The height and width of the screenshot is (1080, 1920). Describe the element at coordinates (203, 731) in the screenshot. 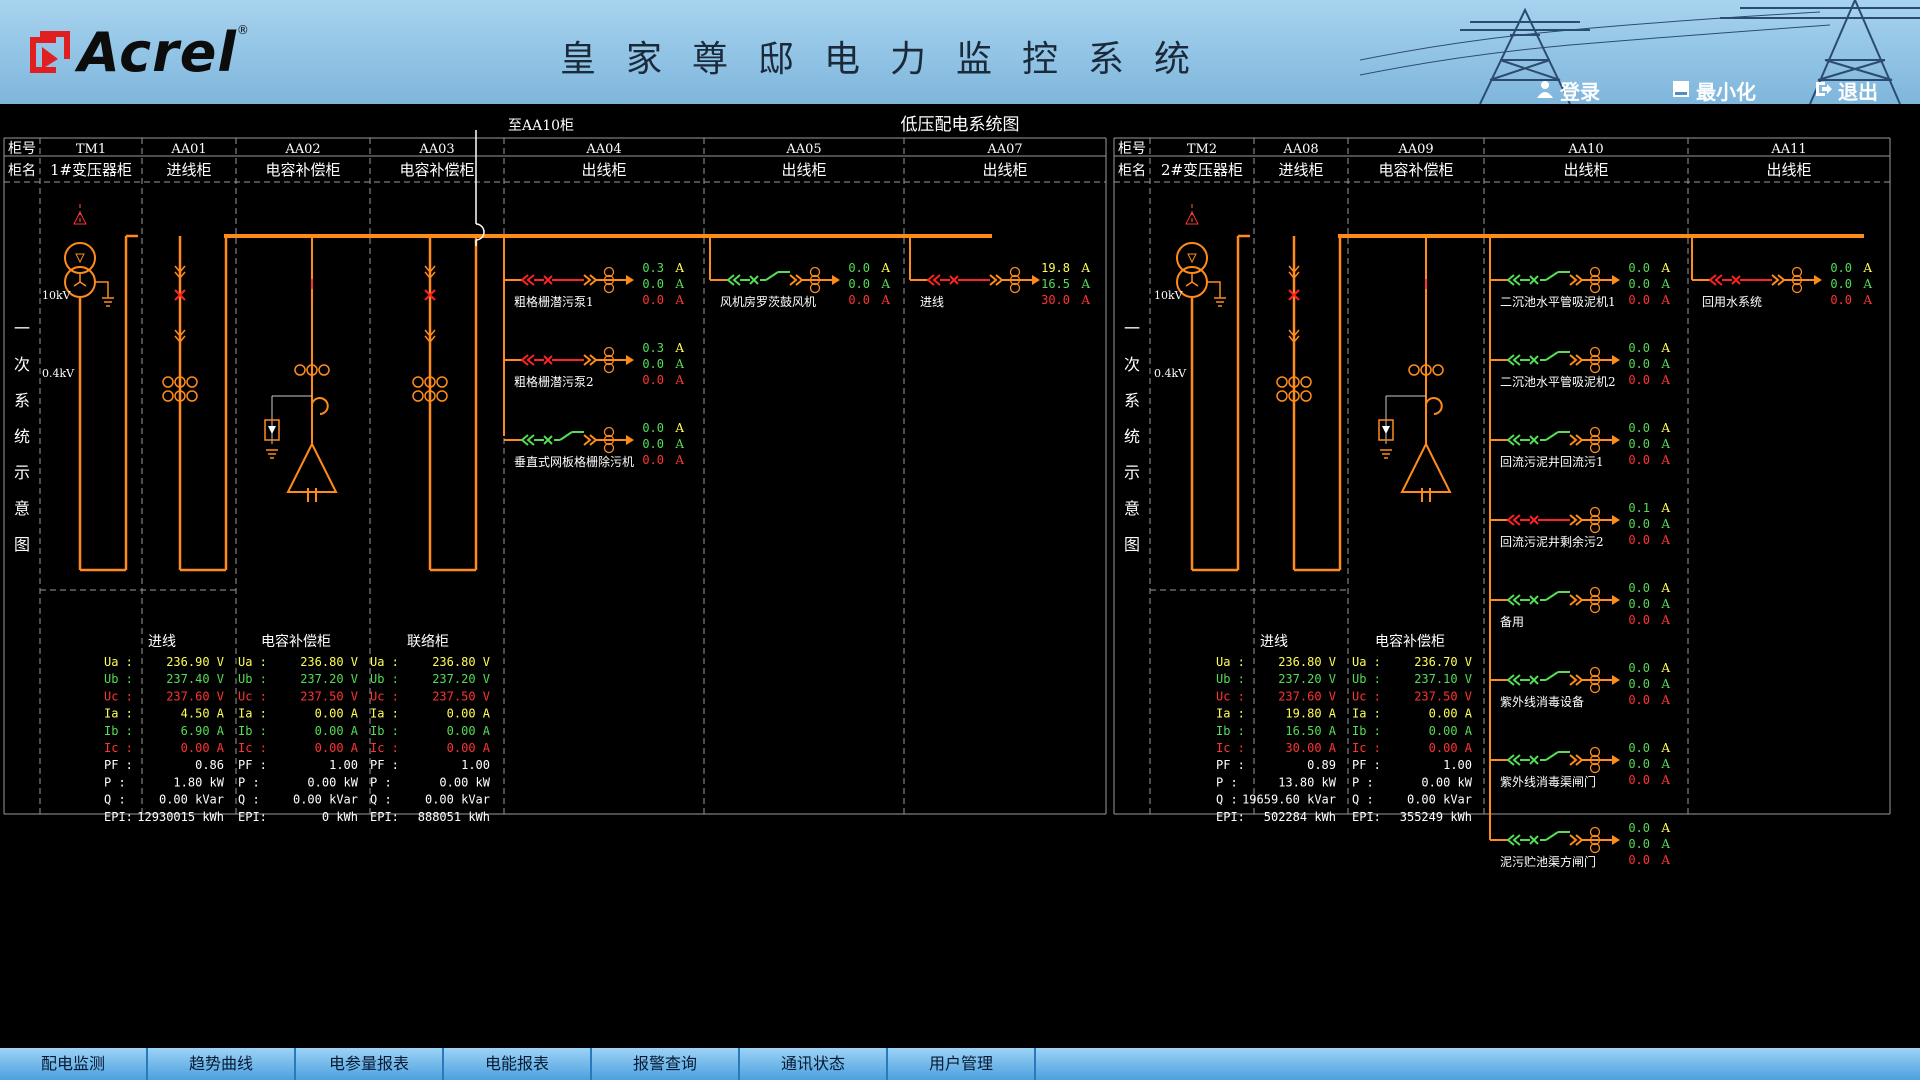

I see `meas-value: 6.90 A` at that location.